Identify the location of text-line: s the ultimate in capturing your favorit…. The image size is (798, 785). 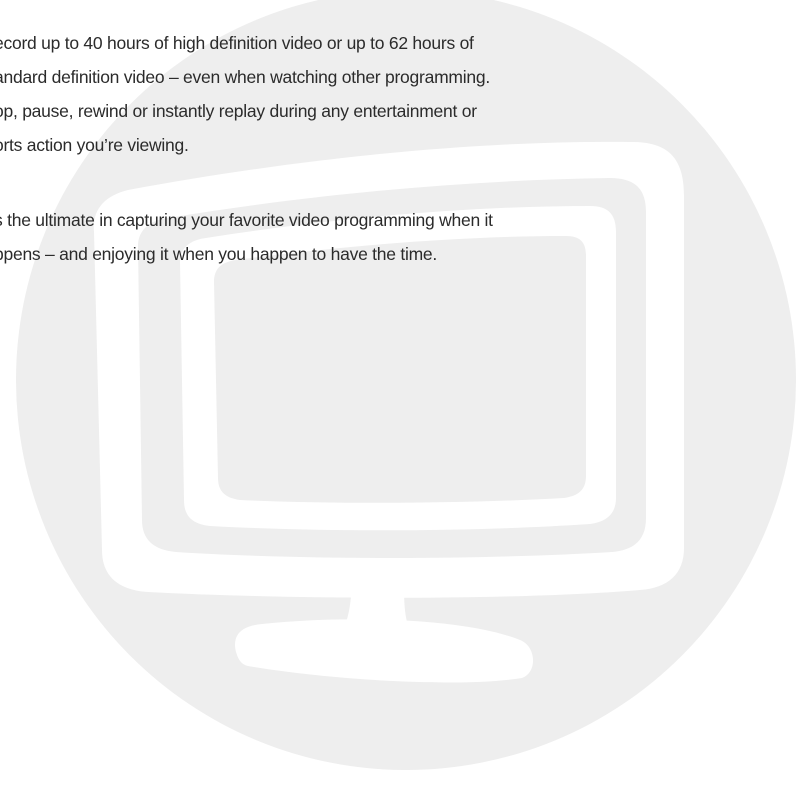
(246, 220).